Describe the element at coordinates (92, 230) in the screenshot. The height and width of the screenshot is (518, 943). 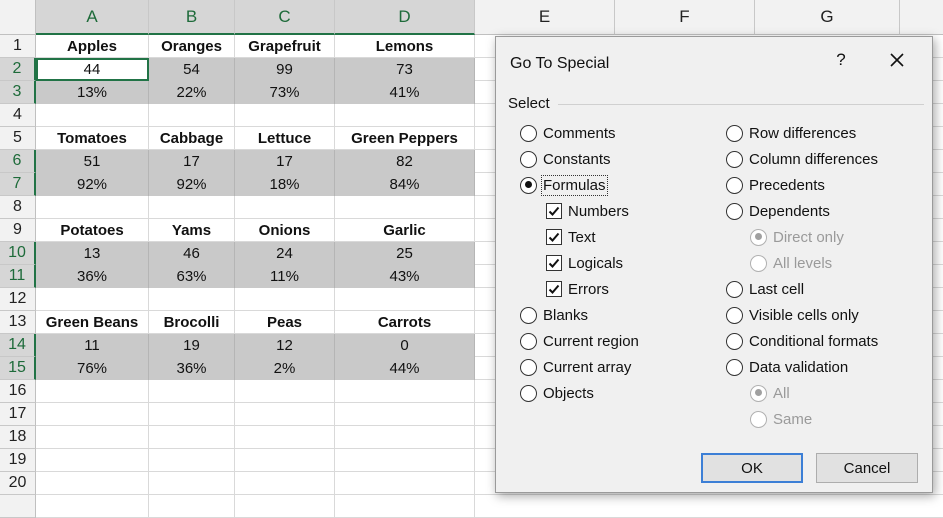
I see `cell-a9: Potatoes` at that location.